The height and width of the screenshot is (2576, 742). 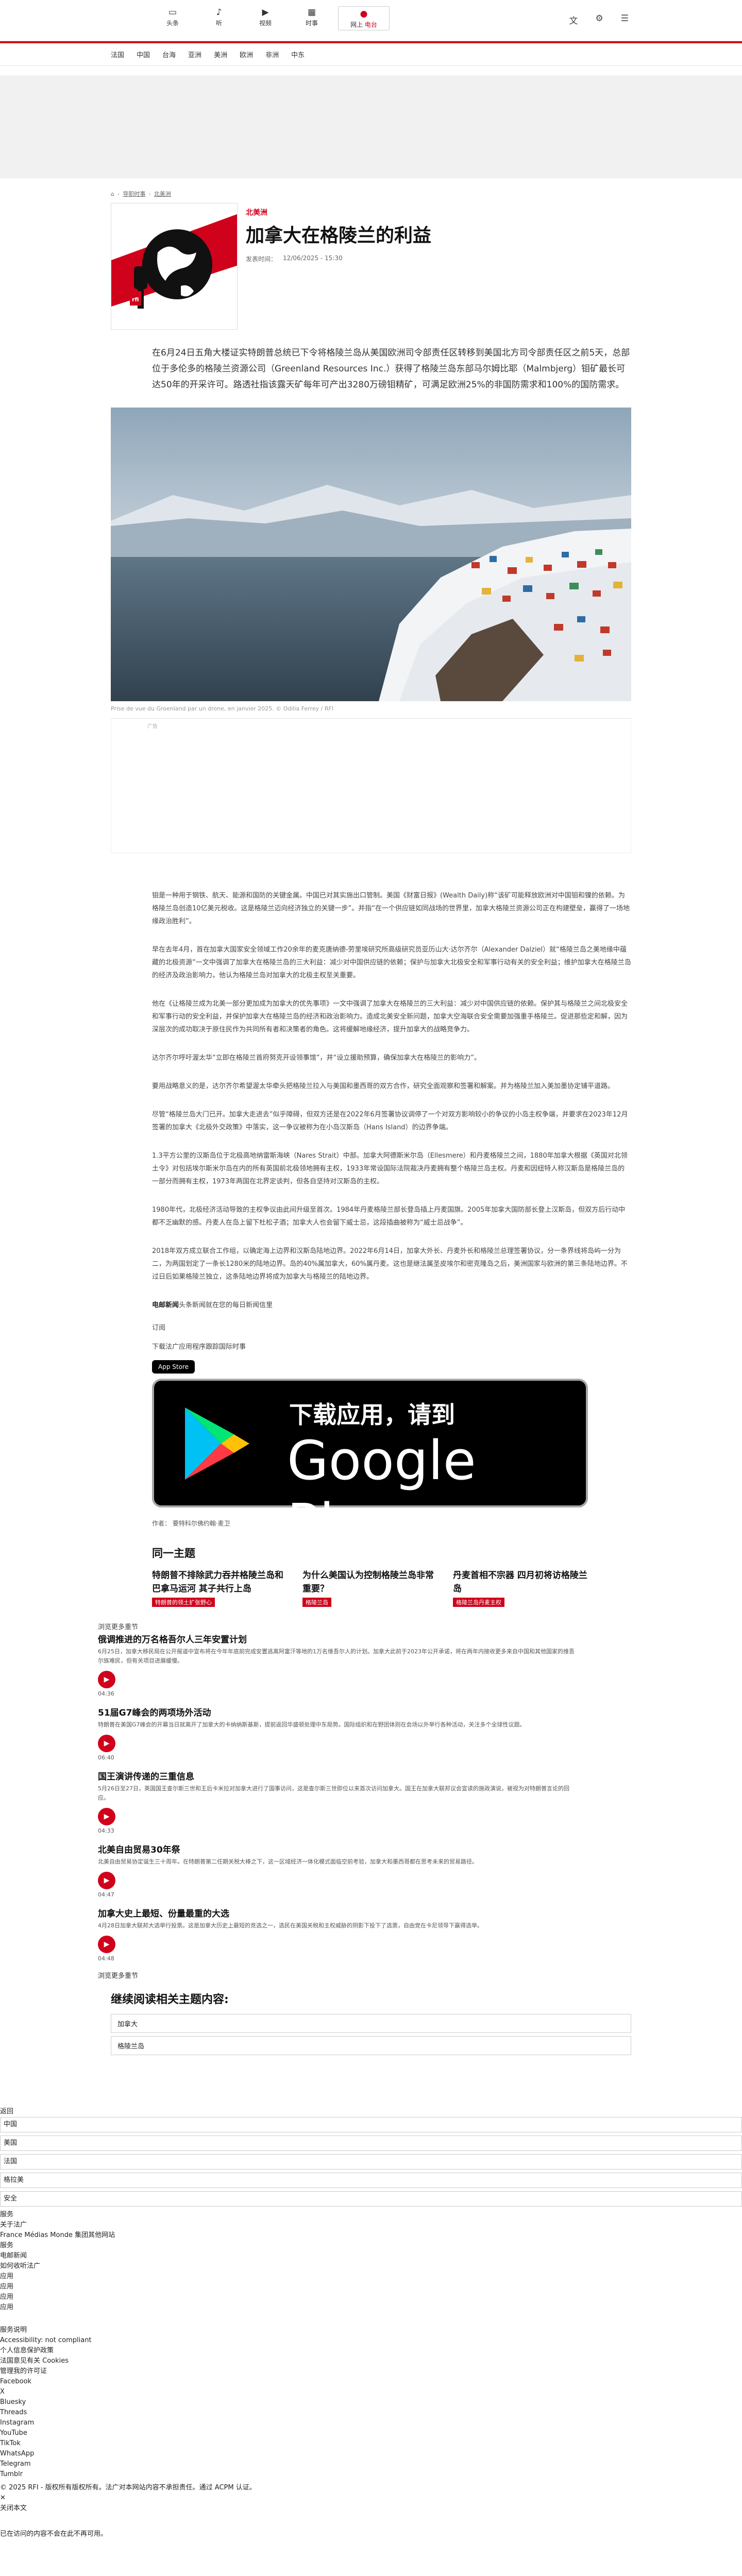 What do you see at coordinates (573, 19) in the screenshot?
I see `language-icon: 文` at bounding box center [573, 19].